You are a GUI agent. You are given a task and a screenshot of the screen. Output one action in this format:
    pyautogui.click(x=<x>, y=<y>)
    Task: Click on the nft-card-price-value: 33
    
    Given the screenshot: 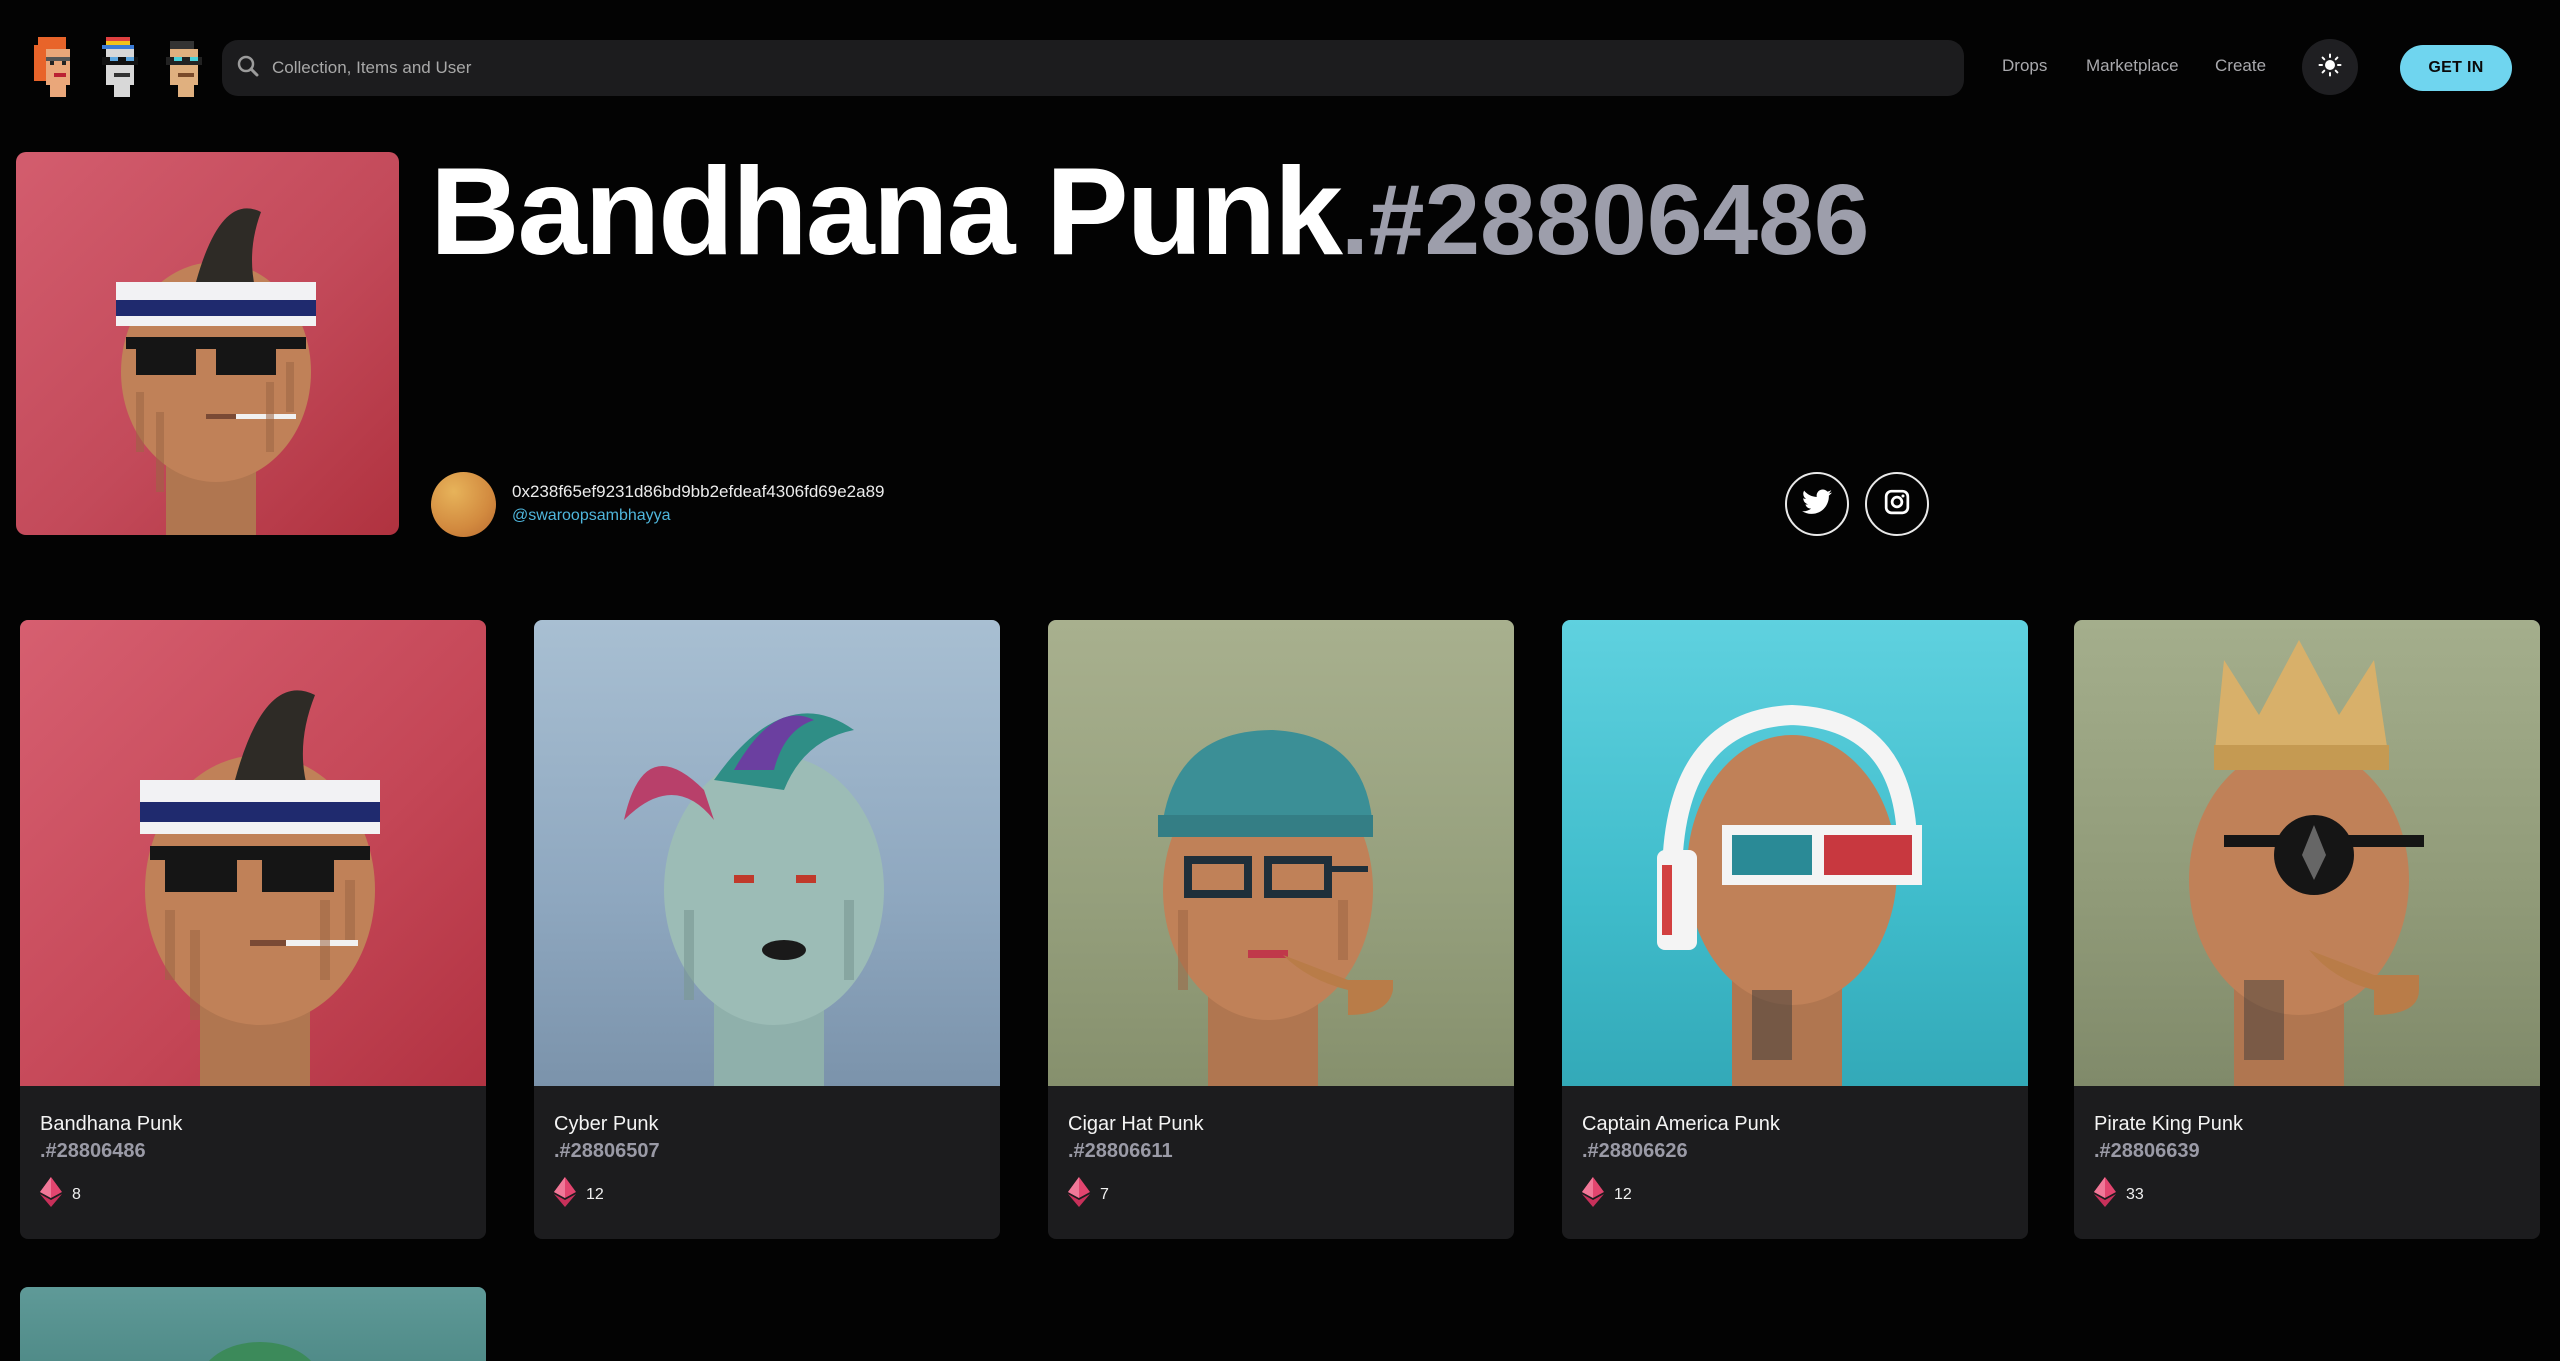 What is the action you would take?
    pyautogui.click(x=2135, y=1194)
    